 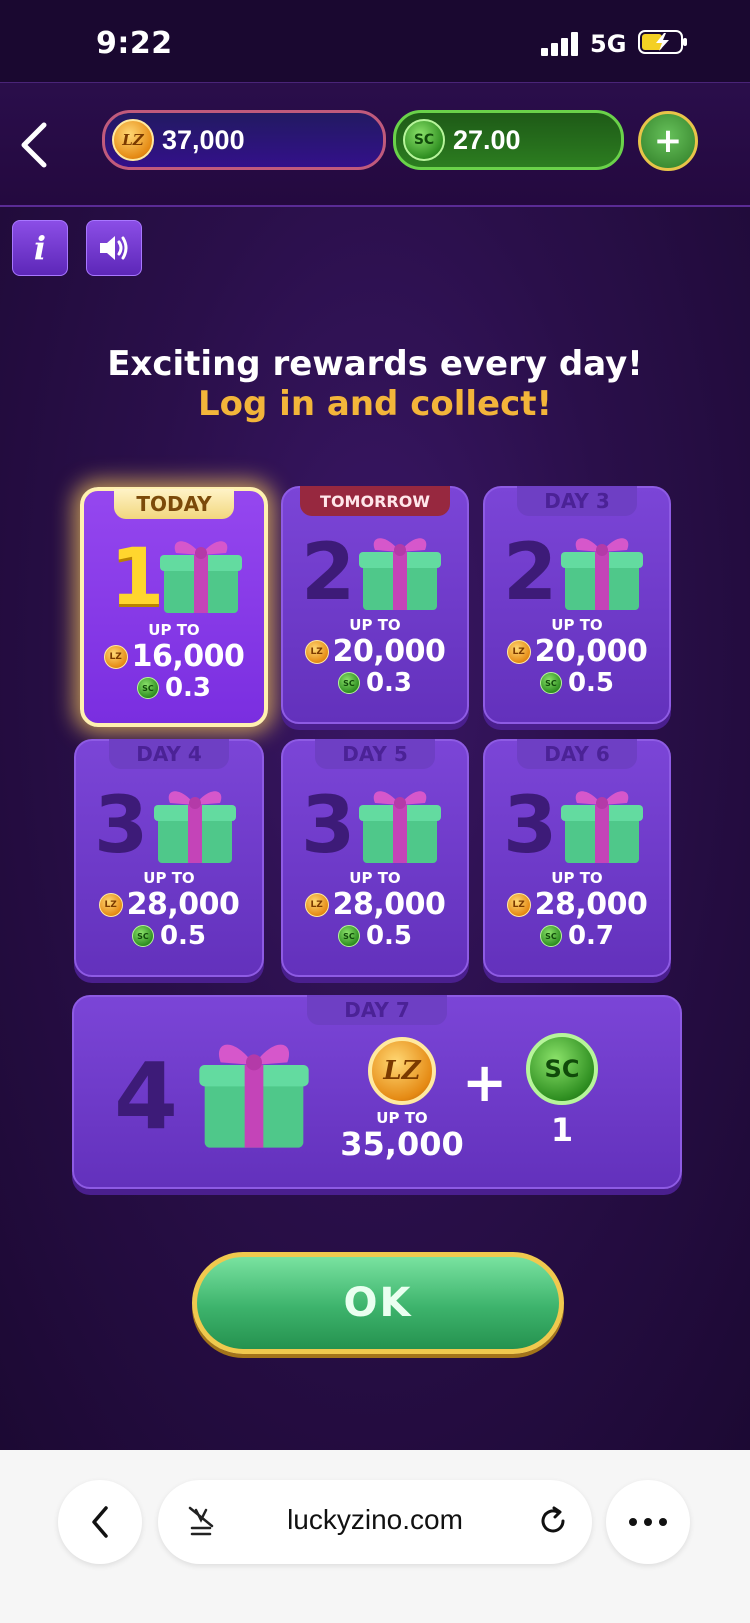 I want to click on browser-back-button, so click(x=100, y=1522).